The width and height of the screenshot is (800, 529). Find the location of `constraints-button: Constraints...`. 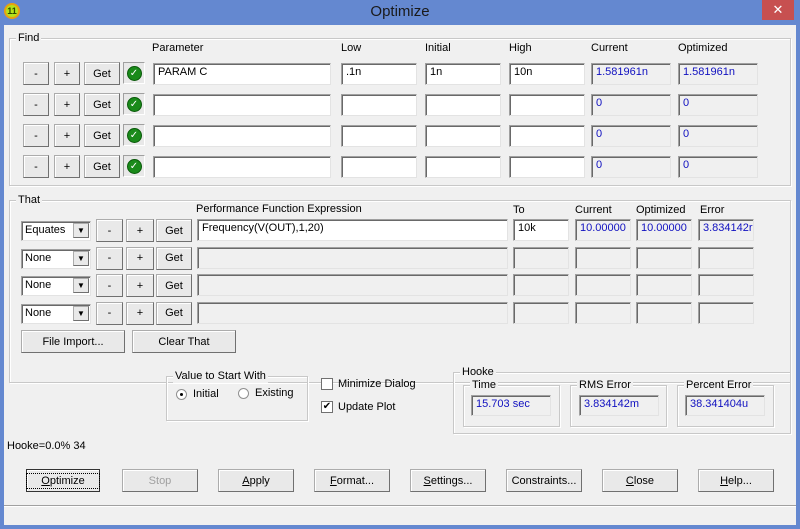

constraints-button: Constraints... is located at coordinates (544, 480).